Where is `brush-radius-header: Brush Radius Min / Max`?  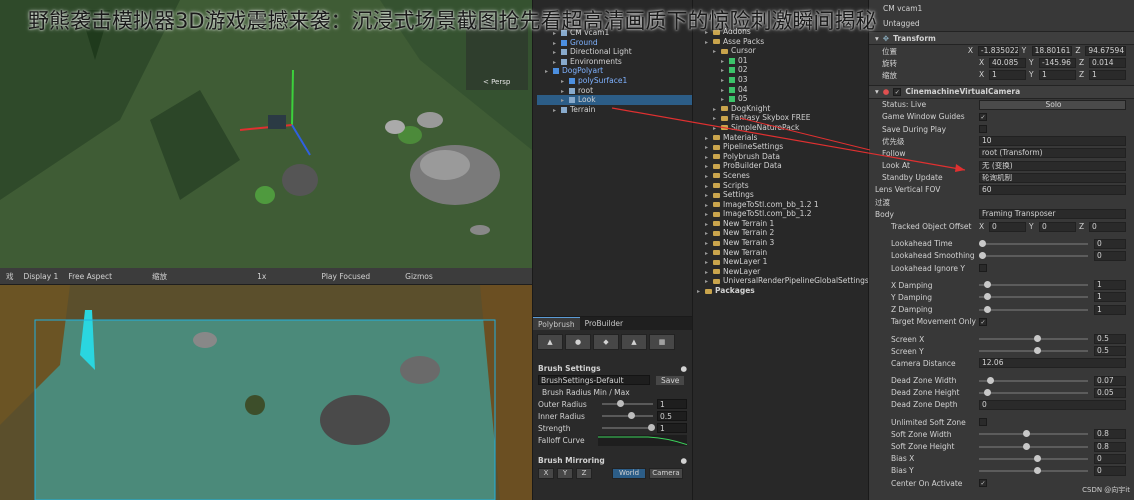 brush-radius-header: Brush Radius Min / Max is located at coordinates (586, 392).